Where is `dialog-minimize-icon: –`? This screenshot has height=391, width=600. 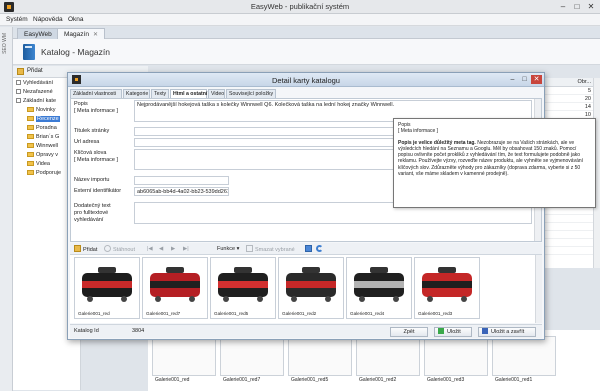
dialog-minimize-icon: – is located at coordinates (512, 79).